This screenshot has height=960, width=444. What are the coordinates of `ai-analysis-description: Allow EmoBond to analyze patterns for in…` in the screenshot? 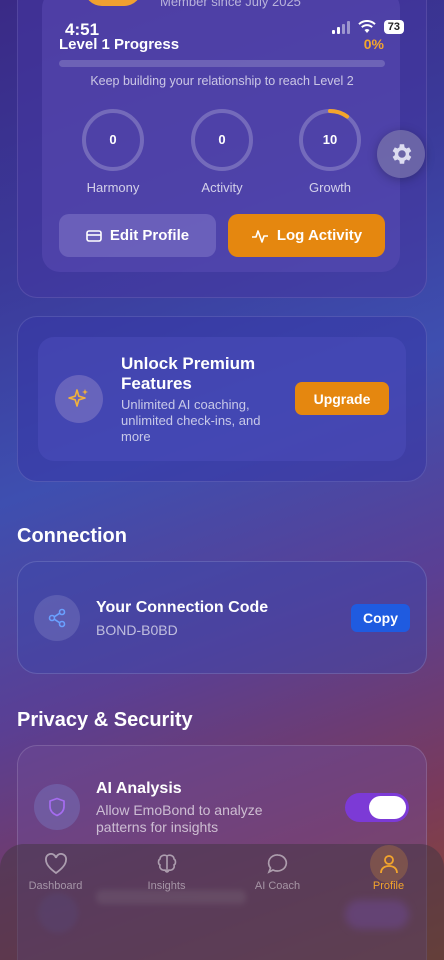 It's located at (179, 818).